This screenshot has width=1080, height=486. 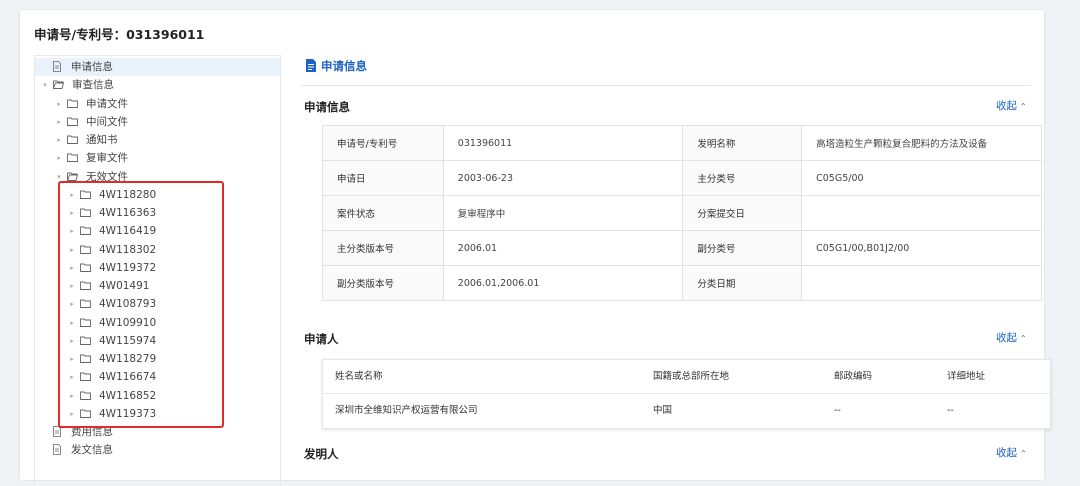 I want to click on field-value: 031396011, so click(x=563, y=143).